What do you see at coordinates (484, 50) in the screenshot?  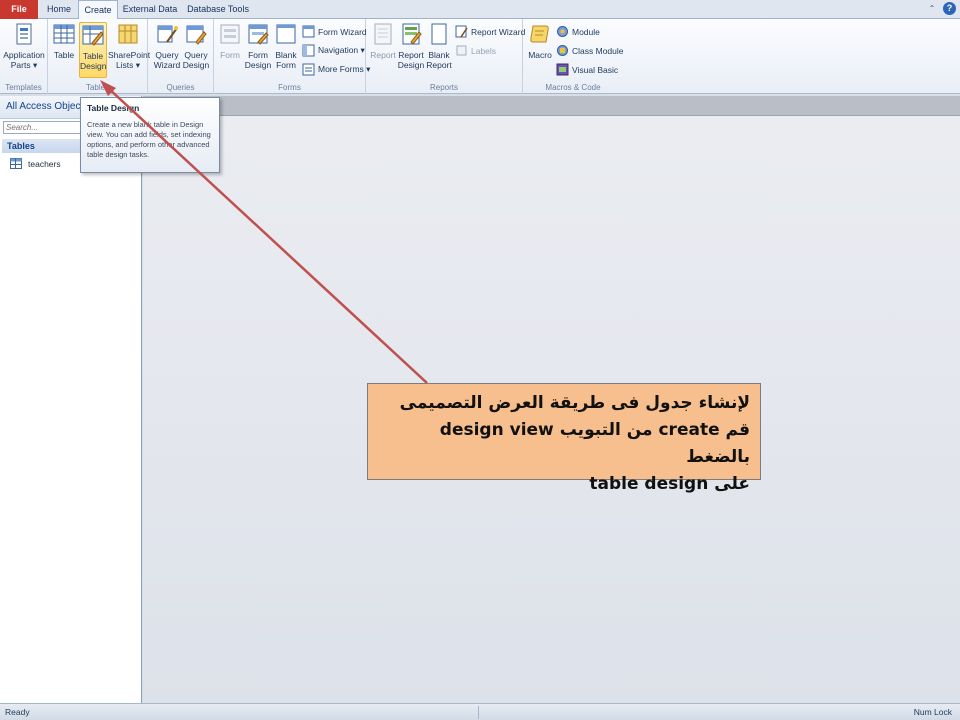 I see `labels-label: Labels` at bounding box center [484, 50].